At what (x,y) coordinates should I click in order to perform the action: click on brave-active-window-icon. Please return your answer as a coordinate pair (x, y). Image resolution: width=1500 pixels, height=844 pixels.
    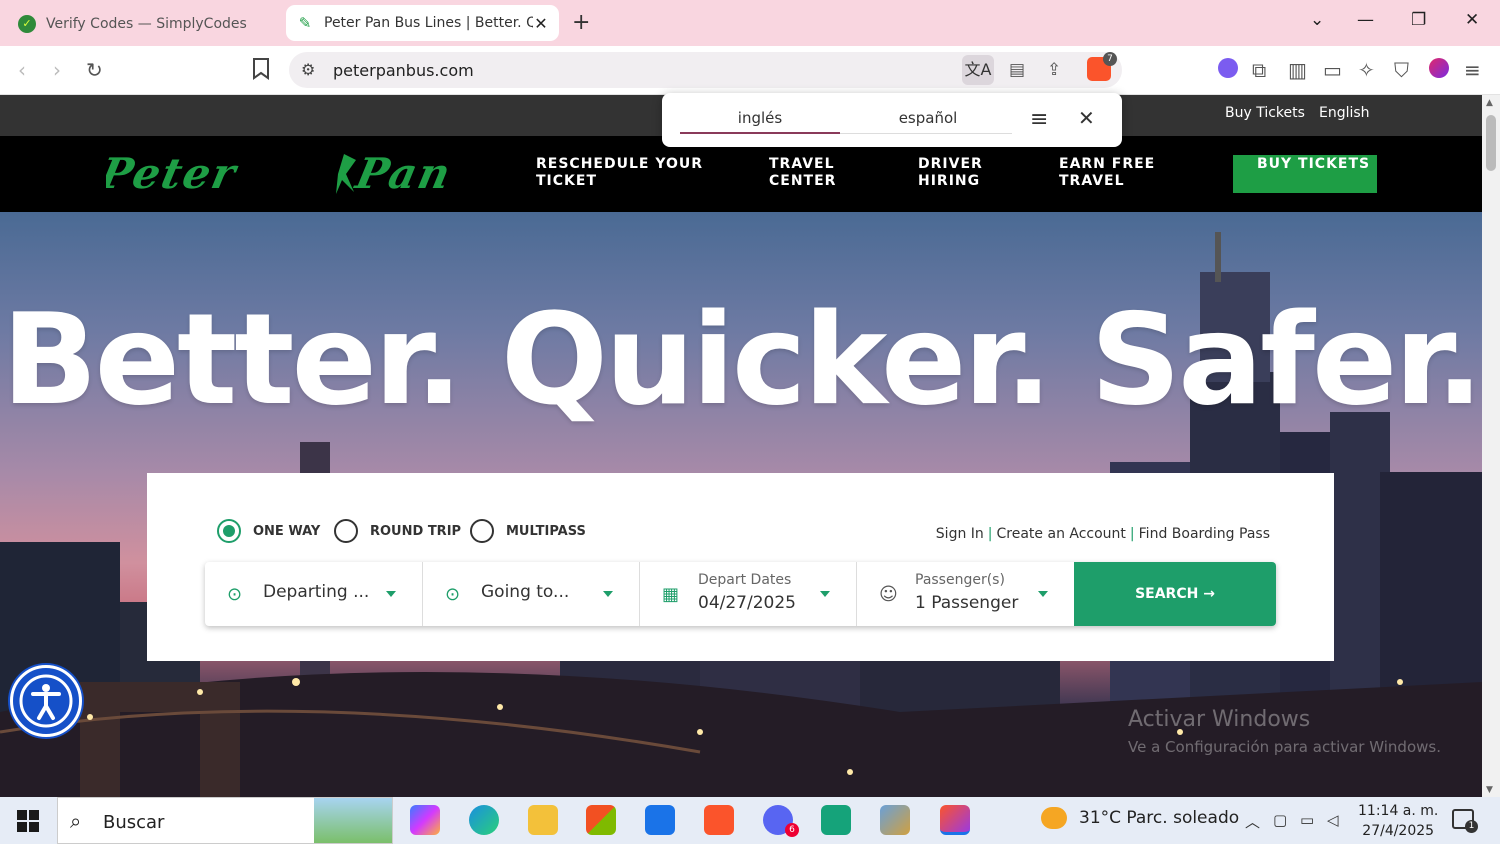
    Looking at the image, I should click on (955, 820).